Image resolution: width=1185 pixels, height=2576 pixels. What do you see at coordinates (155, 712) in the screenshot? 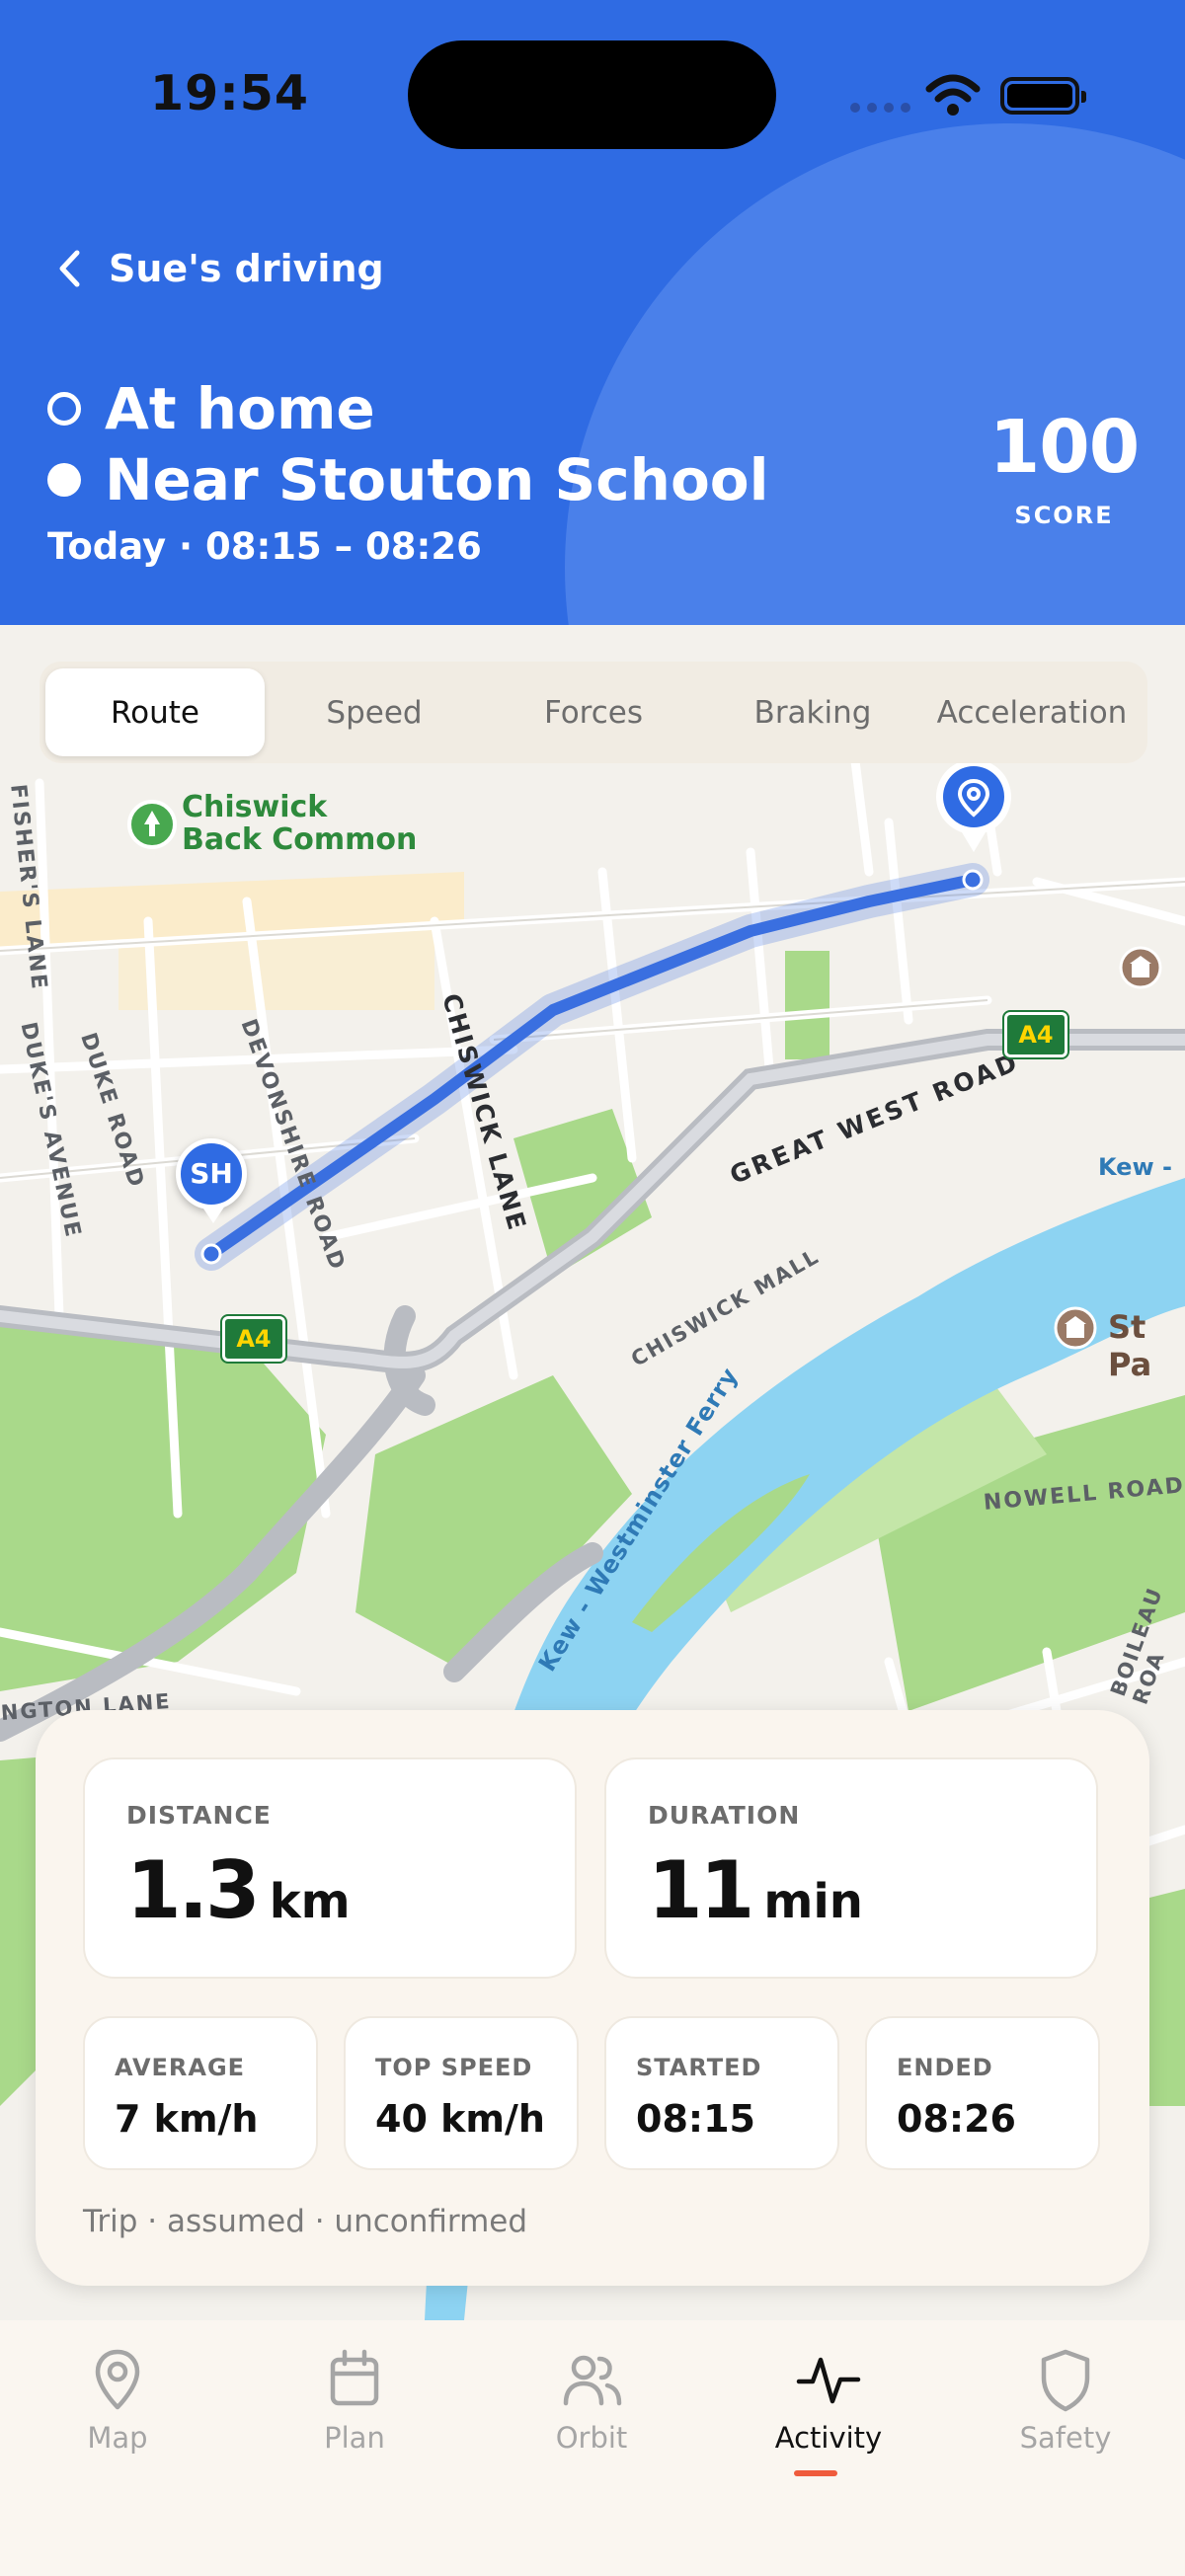
I see `tab-route: Route` at bounding box center [155, 712].